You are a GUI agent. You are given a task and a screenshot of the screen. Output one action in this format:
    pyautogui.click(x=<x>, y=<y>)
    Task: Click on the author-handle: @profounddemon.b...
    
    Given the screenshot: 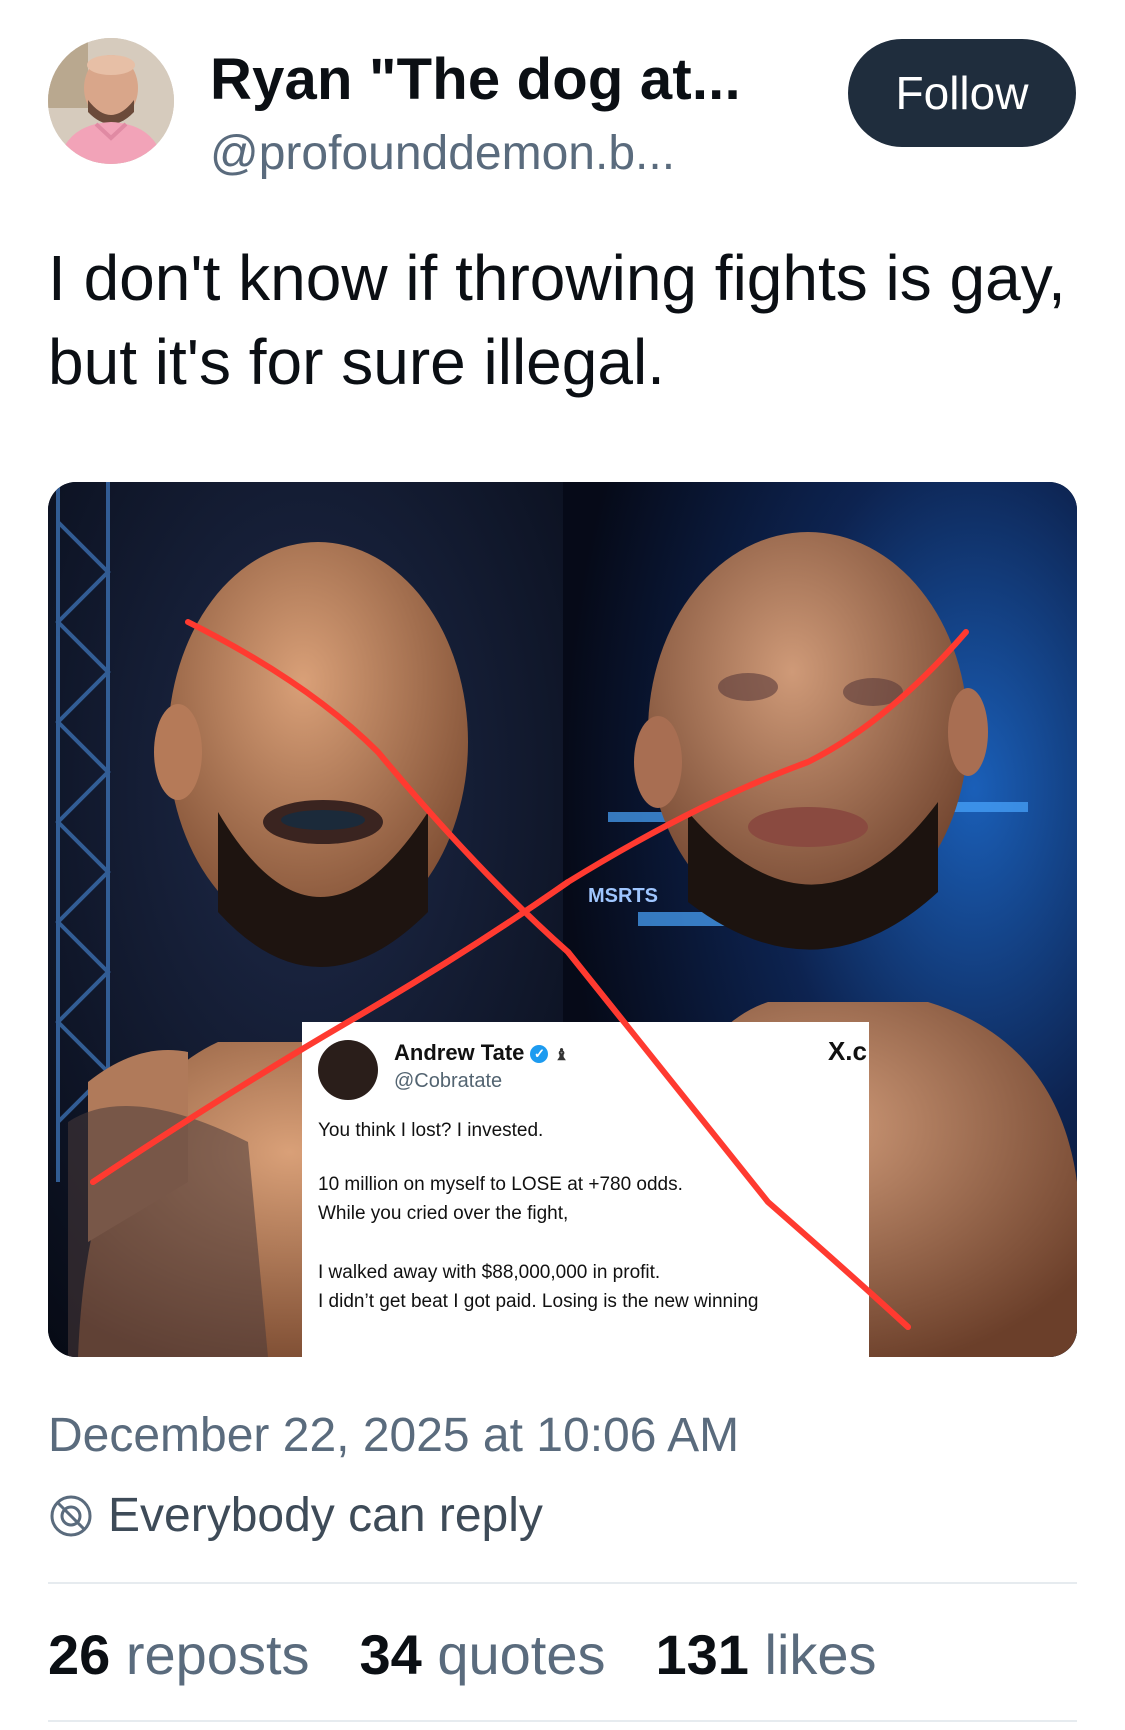 What is the action you would take?
    pyautogui.click(x=442, y=153)
    